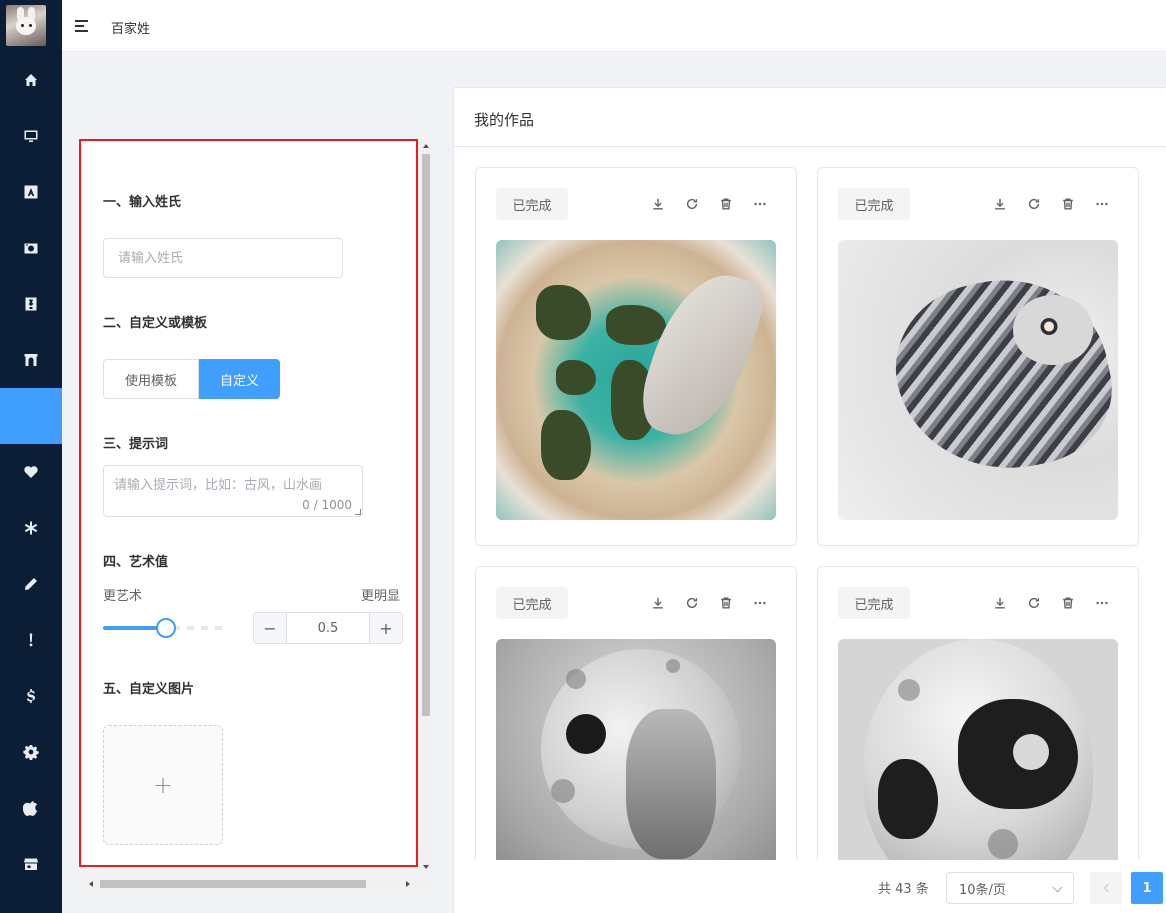  What do you see at coordinates (239, 379) in the screenshot?
I see `custom-button: 自定义` at bounding box center [239, 379].